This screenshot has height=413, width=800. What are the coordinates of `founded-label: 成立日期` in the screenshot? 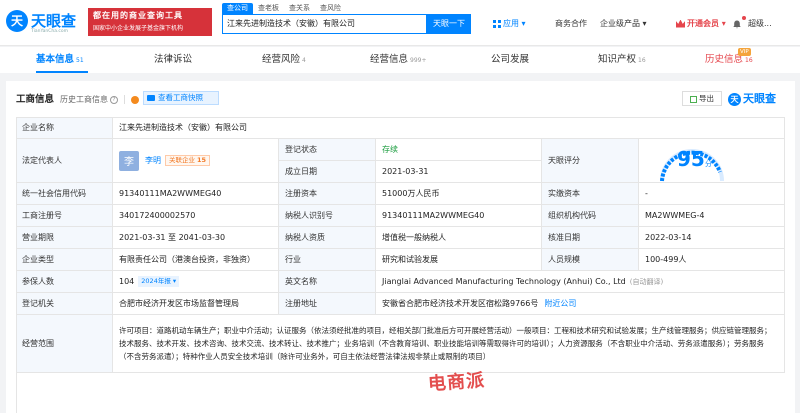 It's located at (327, 172).